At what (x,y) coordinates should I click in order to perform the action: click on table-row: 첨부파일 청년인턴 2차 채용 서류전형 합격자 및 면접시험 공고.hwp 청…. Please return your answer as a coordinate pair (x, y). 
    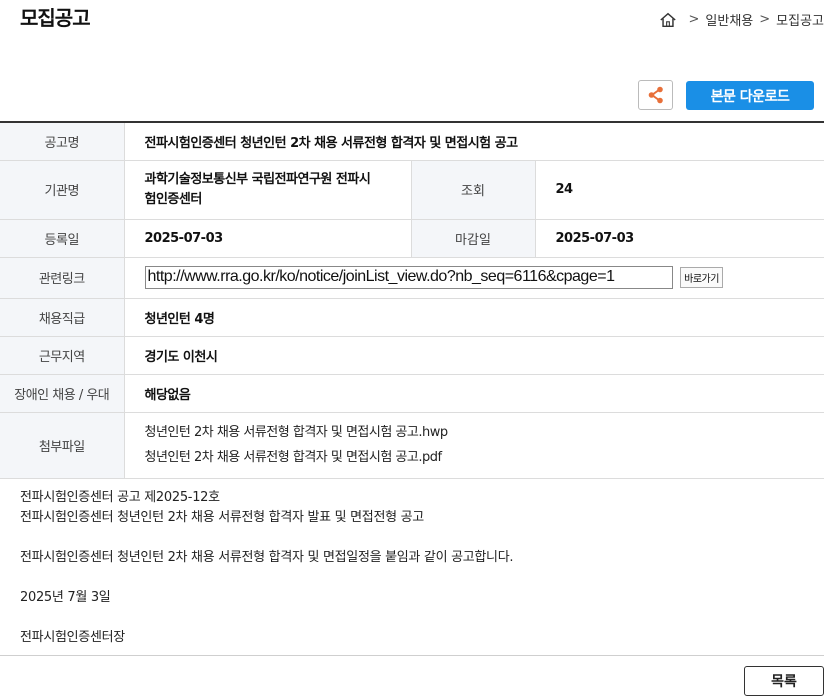
    Looking at the image, I should click on (412, 445).